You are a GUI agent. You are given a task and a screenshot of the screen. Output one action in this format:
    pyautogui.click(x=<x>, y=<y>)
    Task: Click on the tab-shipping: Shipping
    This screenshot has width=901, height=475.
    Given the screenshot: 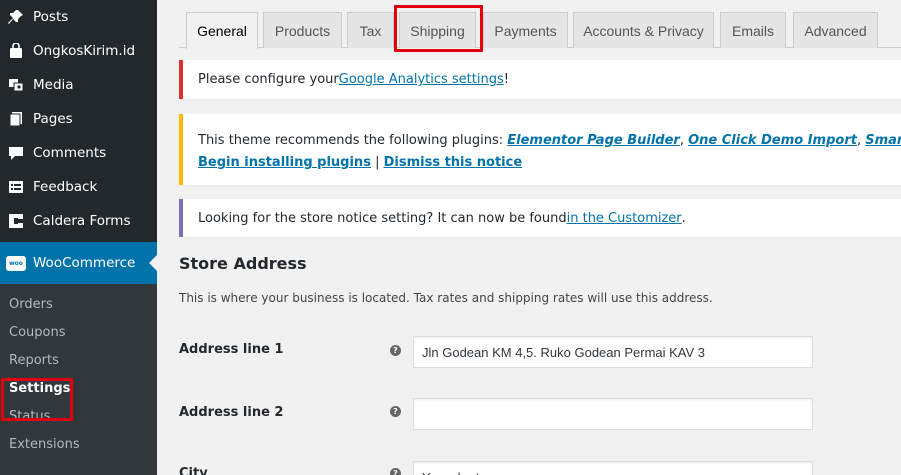 What is the action you would take?
    pyautogui.click(x=437, y=30)
    